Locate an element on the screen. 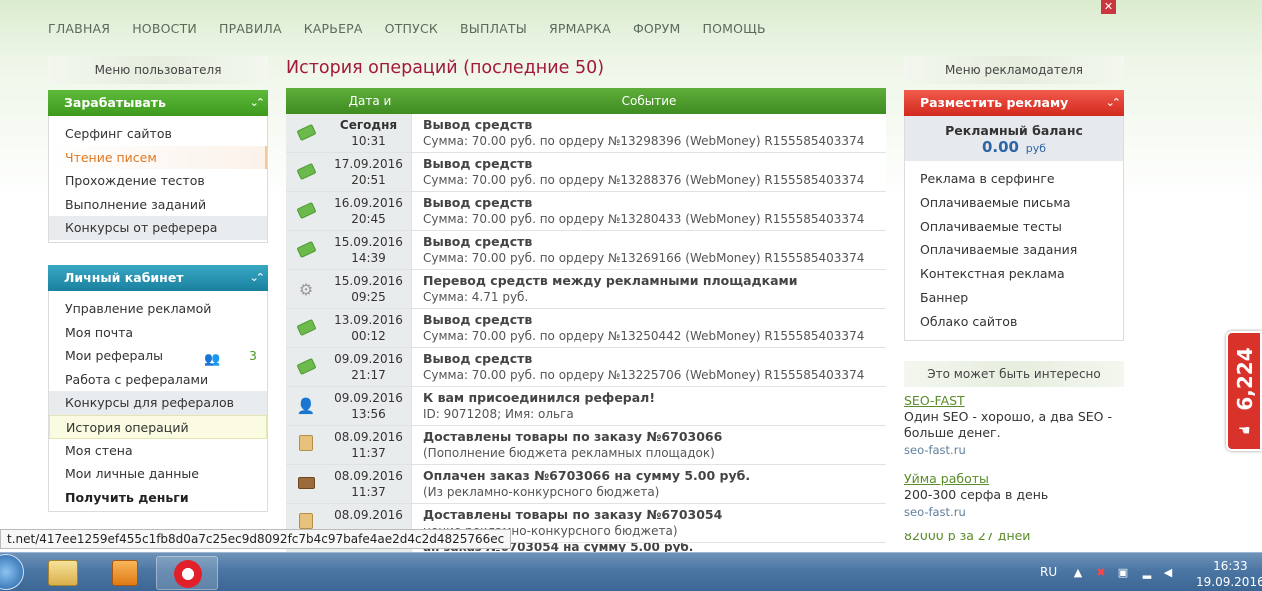  keyboard-language: RU is located at coordinates (1048, 572).